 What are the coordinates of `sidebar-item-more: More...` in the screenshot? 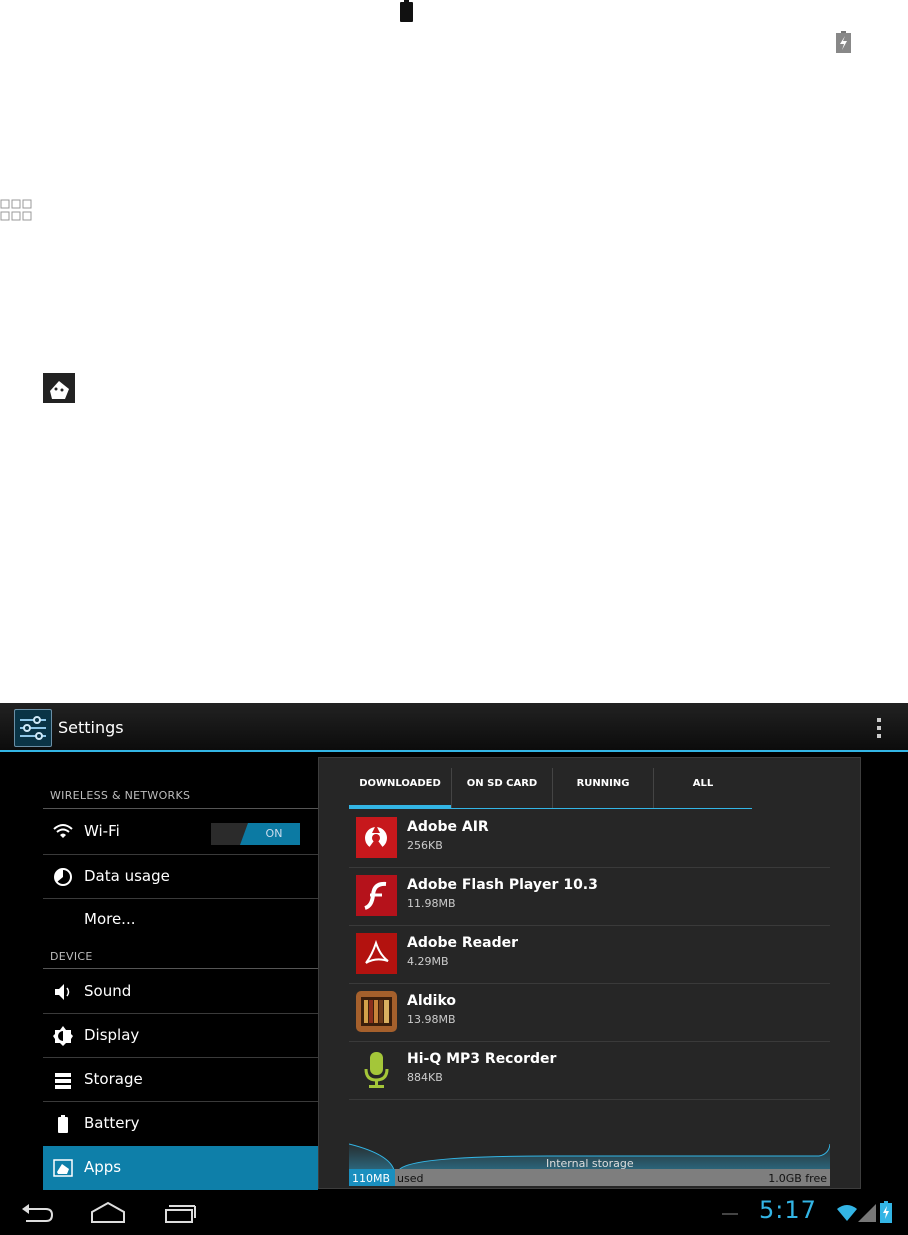 It's located at (180, 919).